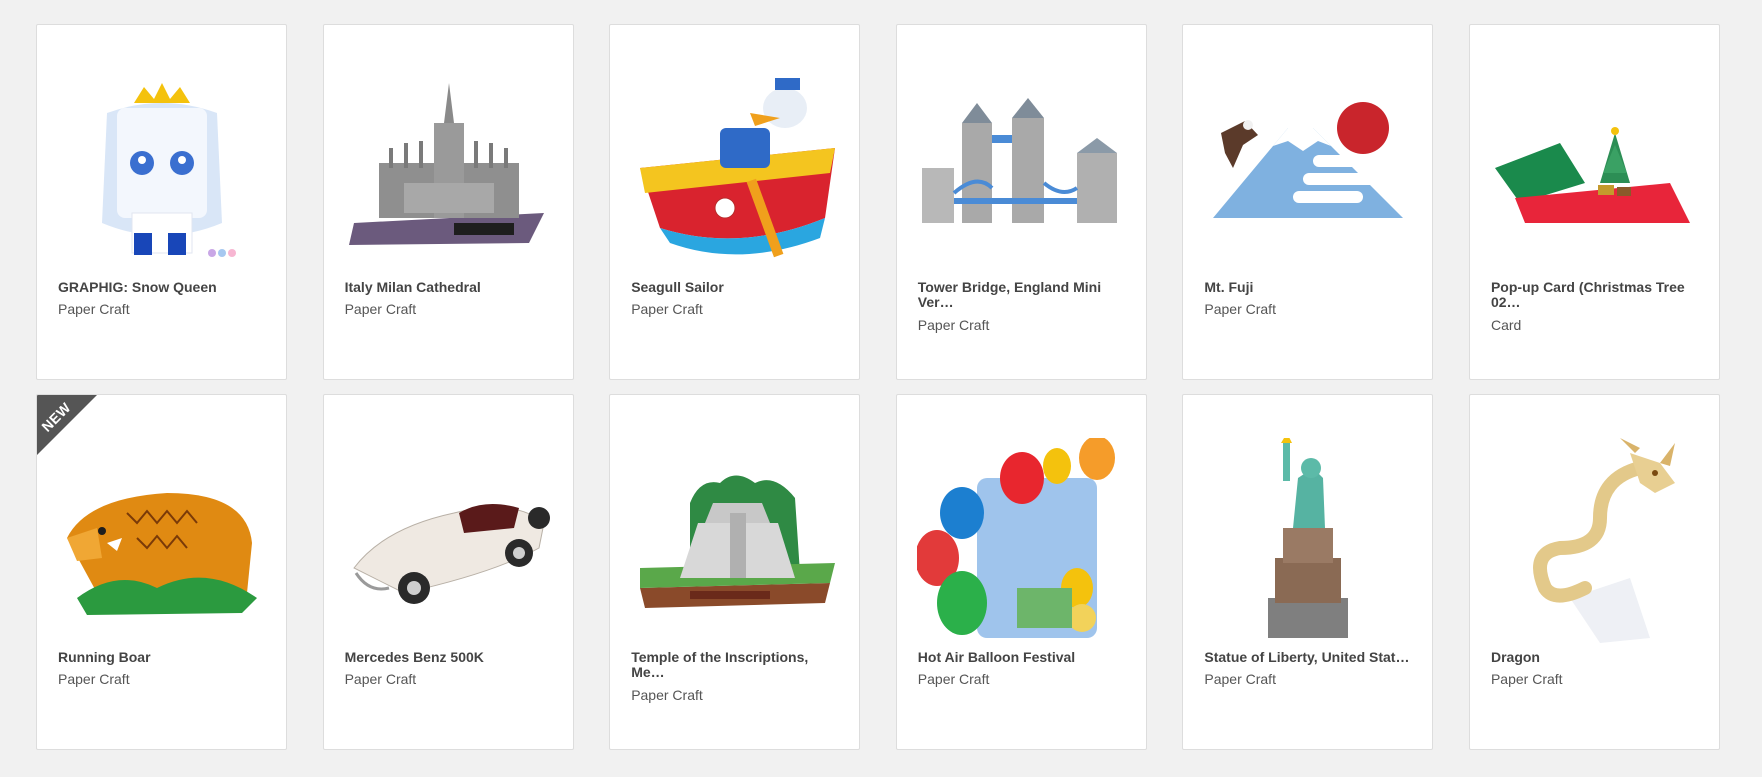 The image size is (1762, 777). I want to click on christmas-tree-card-image, so click(1595, 173).